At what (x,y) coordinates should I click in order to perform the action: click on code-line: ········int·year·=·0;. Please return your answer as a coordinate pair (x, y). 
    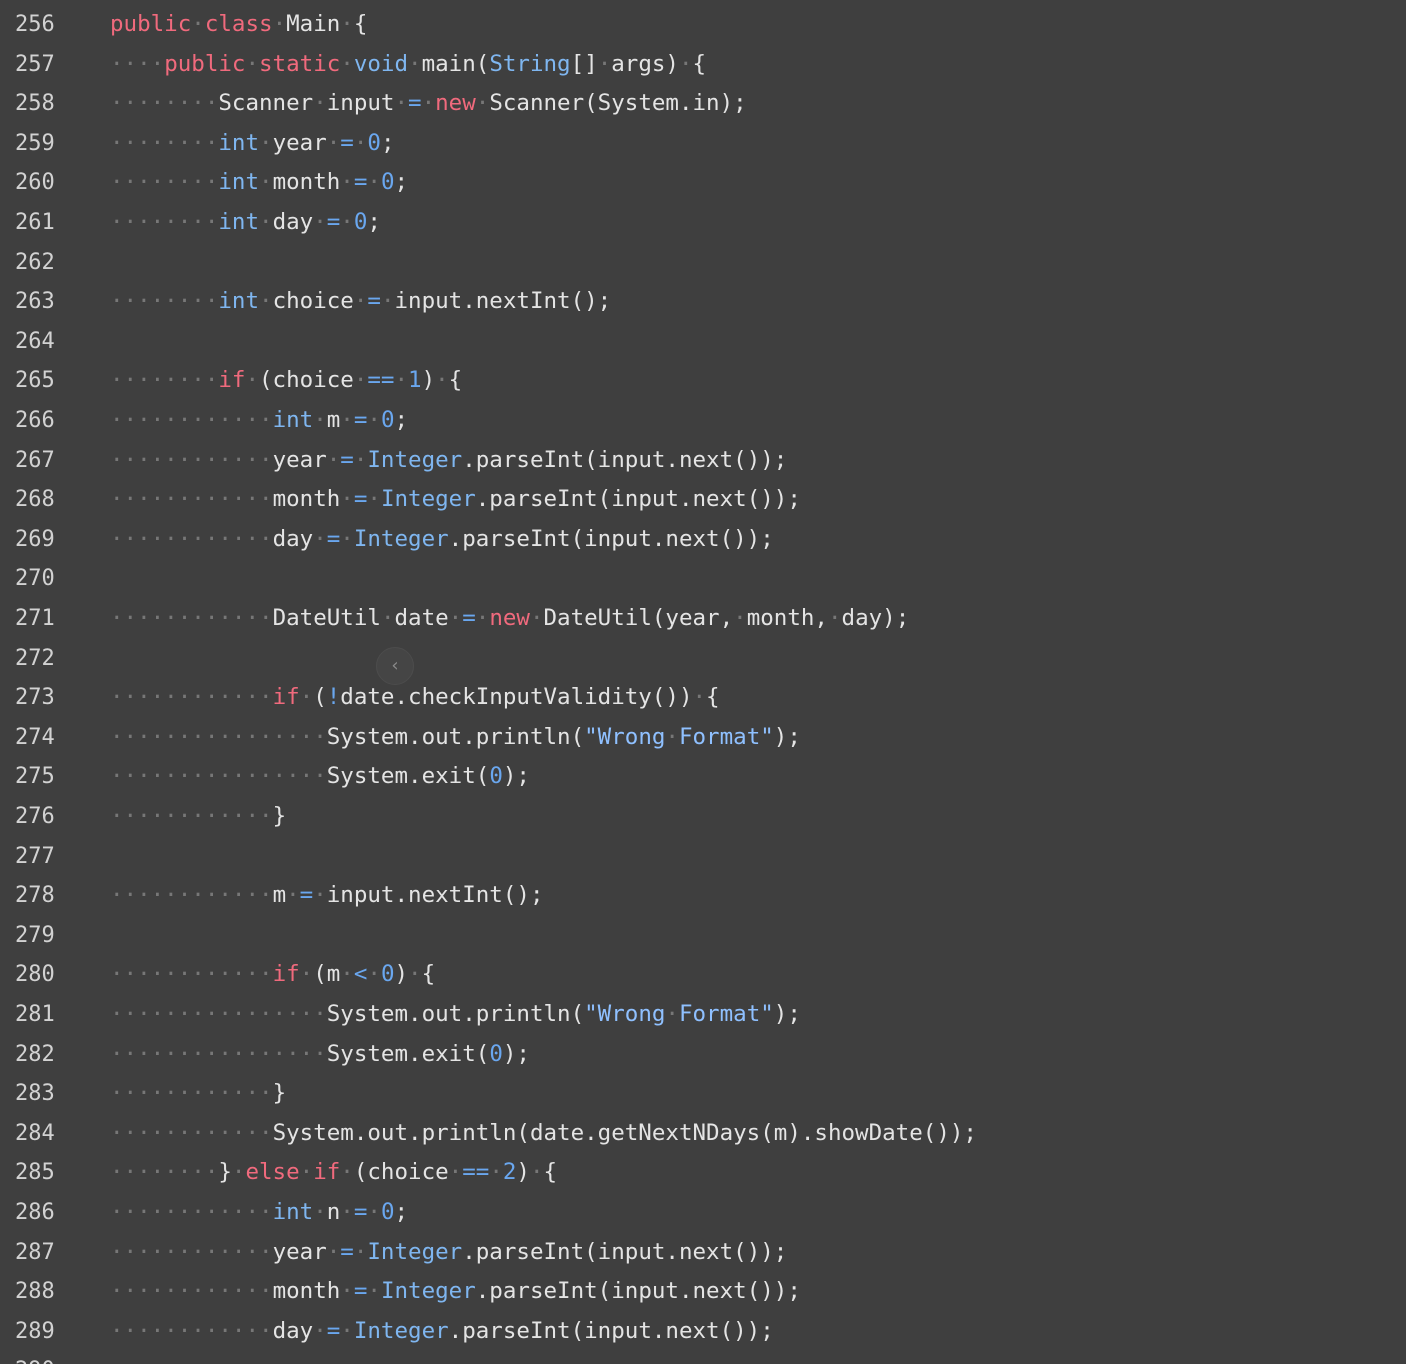
    Looking at the image, I should click on (252, 144).